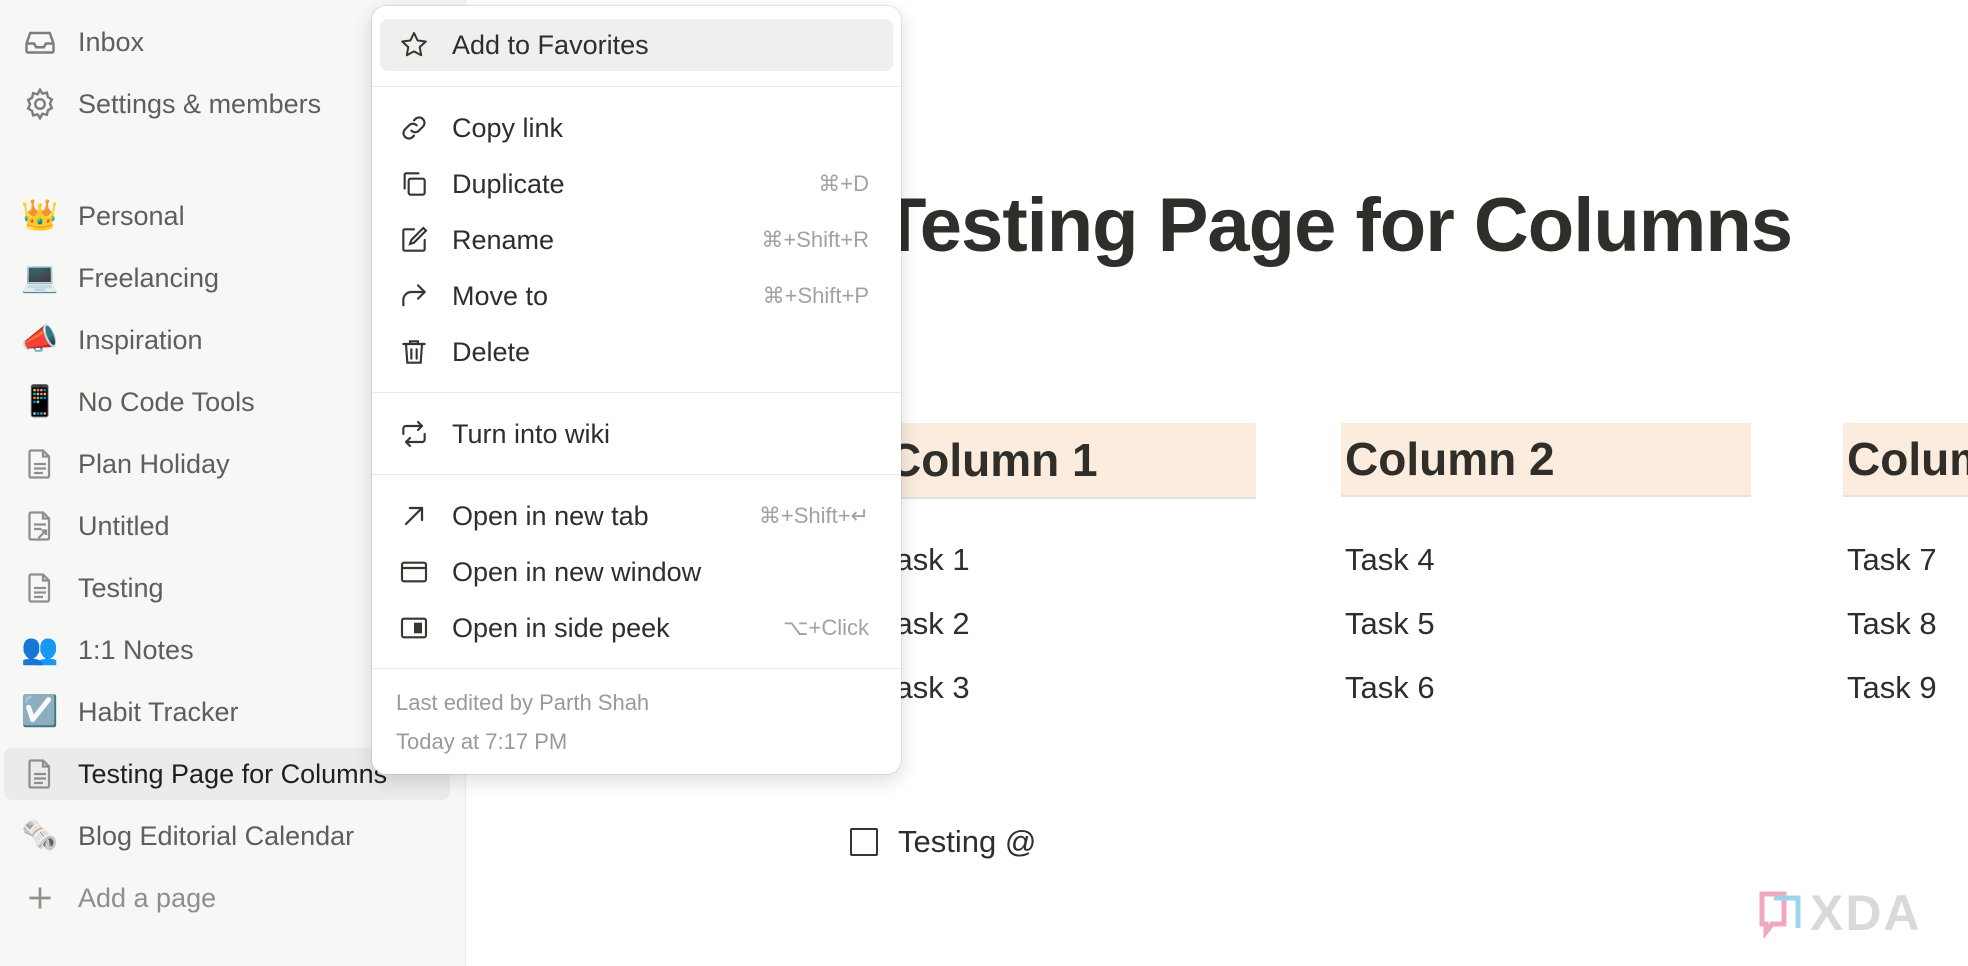  I want to click on menu-item-duplicate: Duplicate ⌘+D, so click(636, 184).